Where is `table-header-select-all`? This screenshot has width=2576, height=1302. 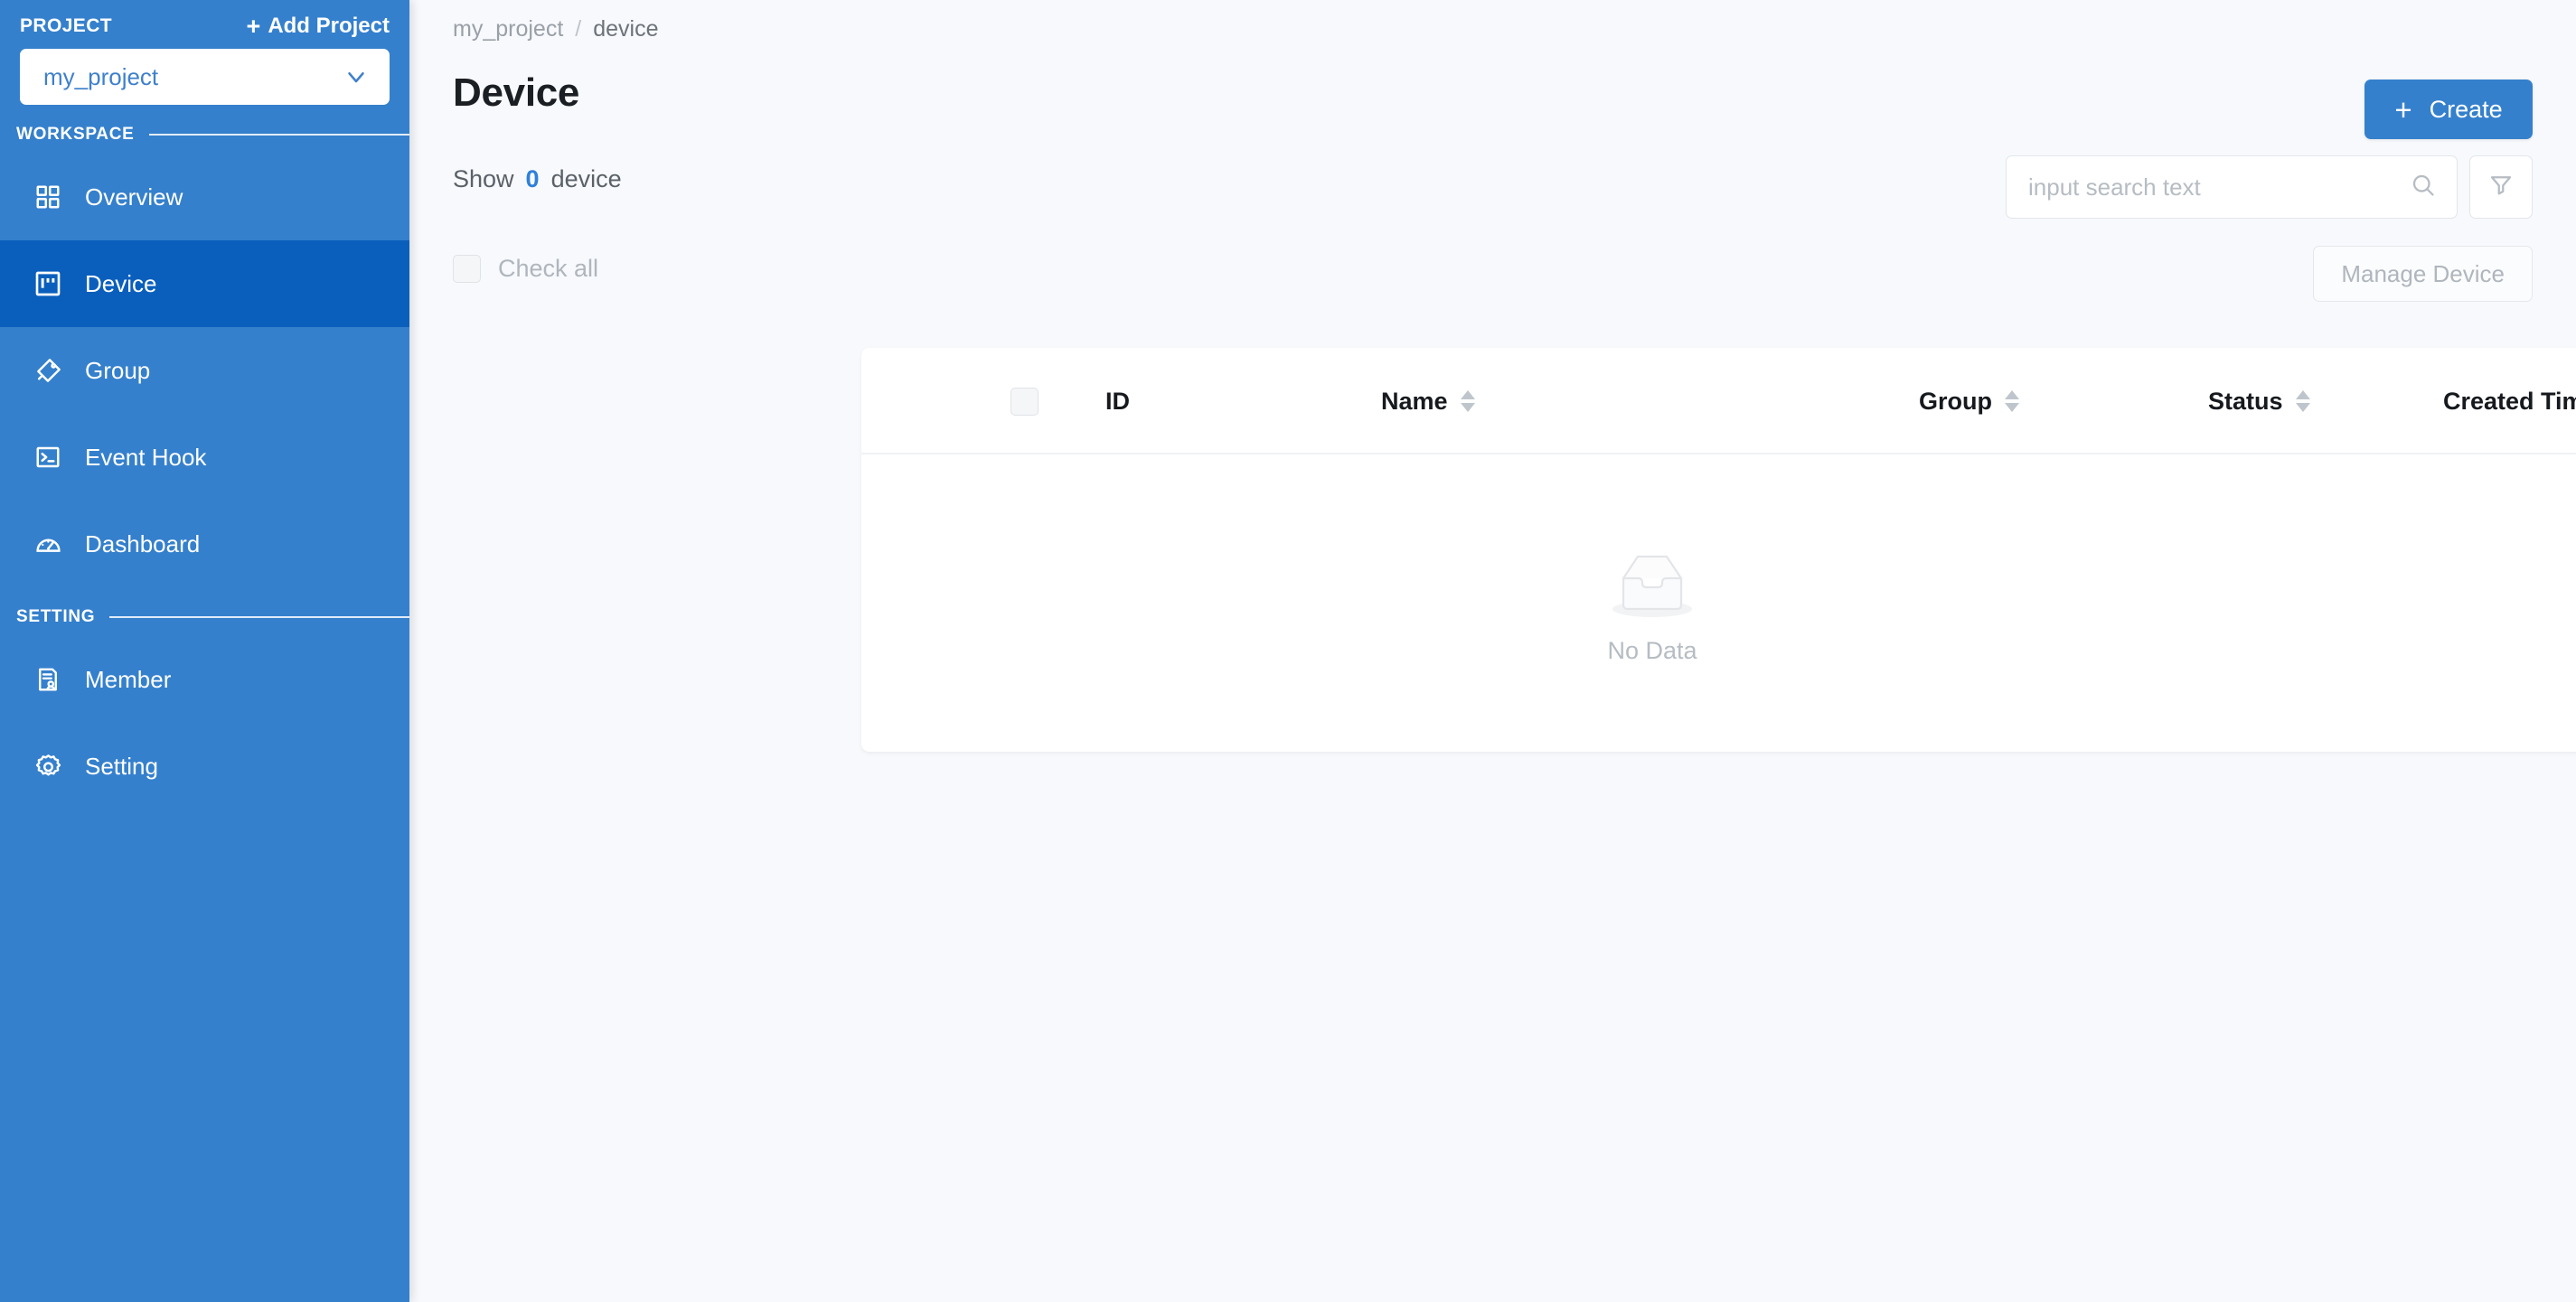 table-header-select-all is located at coordinates (1025, 401).